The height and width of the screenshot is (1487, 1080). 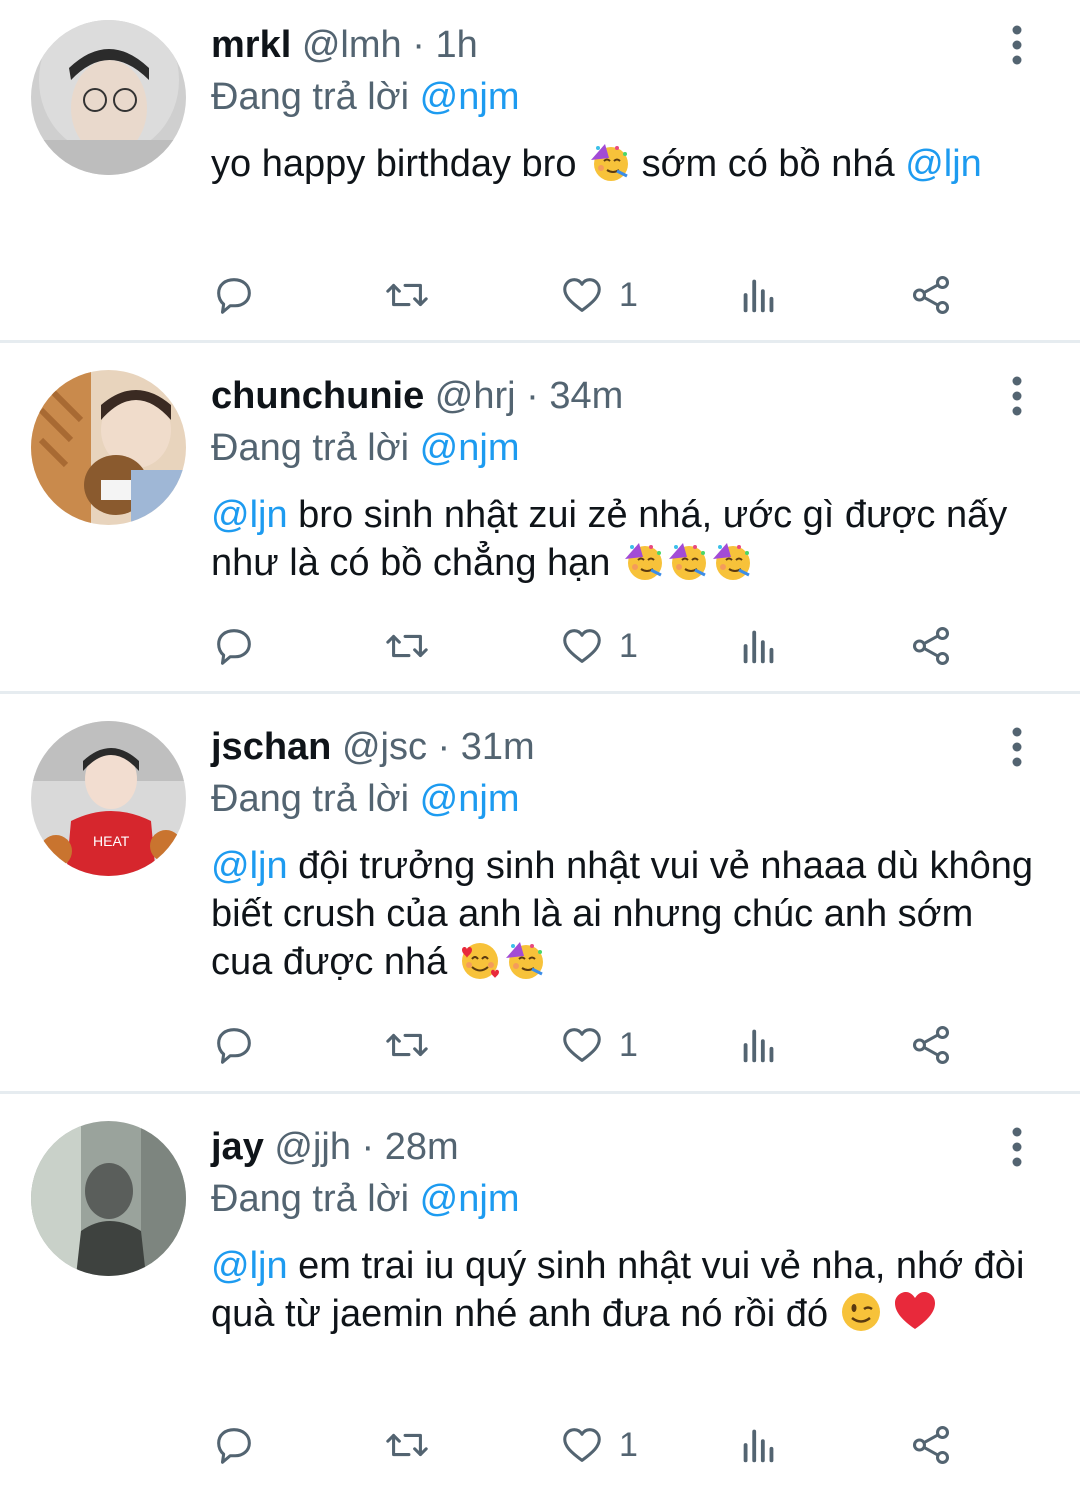 What do you see at coordinates (384, 747) in the screenshot?
I see `handle: @jsc` at bounding box center [384, 747].